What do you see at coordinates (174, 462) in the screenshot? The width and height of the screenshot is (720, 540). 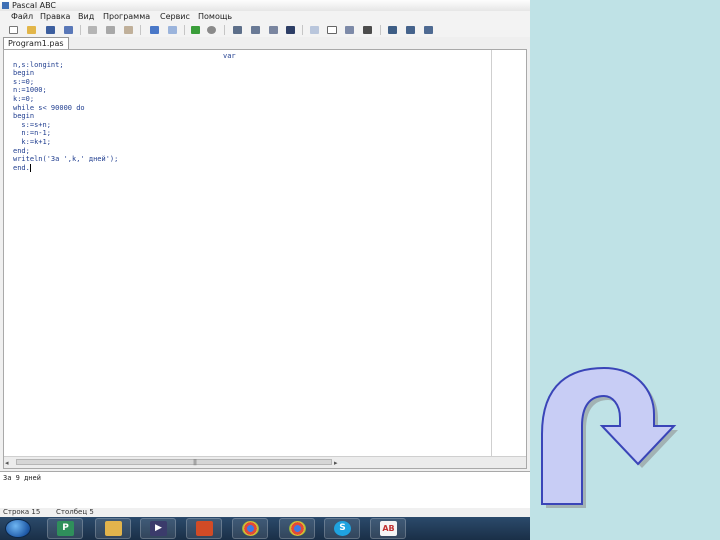 I see `scrollbar-thumb: |||` at bounding box center [174, 462].